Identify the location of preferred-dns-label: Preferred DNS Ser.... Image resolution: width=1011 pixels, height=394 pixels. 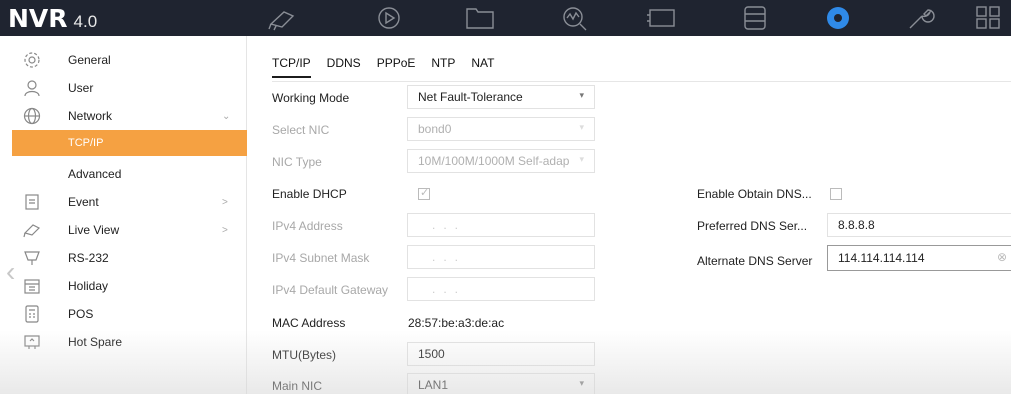
(752, 226).